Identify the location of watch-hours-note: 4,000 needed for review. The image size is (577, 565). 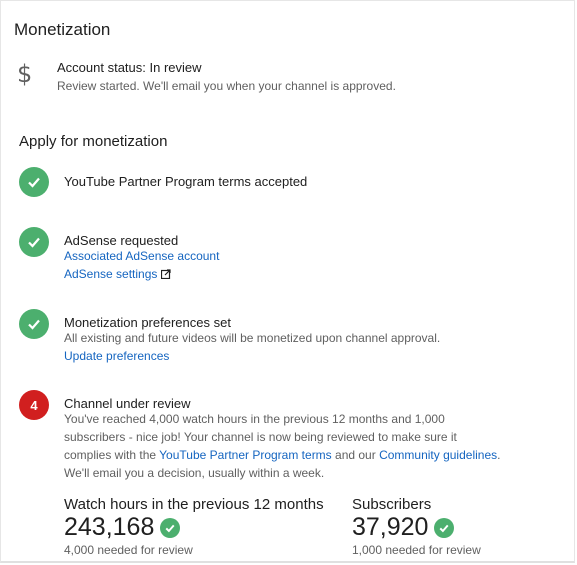
(128, 550).